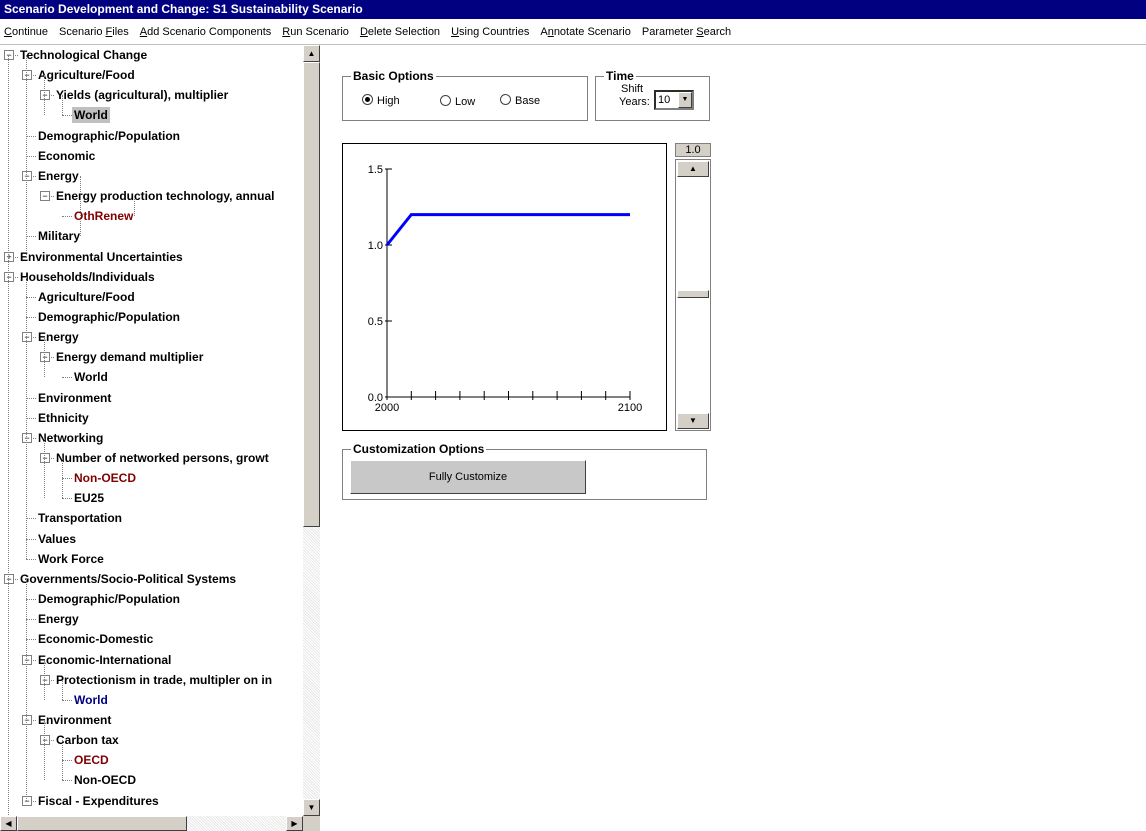  Describe the element at coordinates (80, 518) in the screenshot. I see `tree-node: Transportation` at that location.